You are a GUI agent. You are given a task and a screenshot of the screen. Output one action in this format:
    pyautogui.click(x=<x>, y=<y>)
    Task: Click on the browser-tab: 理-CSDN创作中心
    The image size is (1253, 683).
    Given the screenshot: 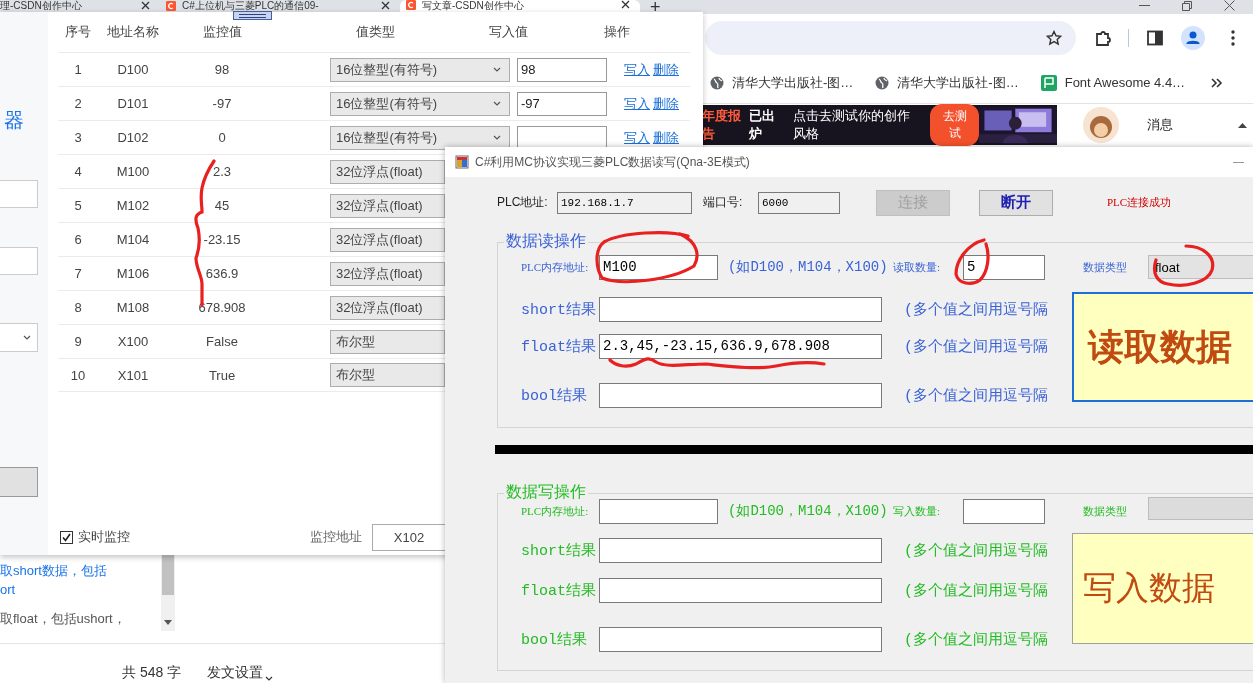 What is the action you would take?
    pyautogui.click(x=80, y=5)
    